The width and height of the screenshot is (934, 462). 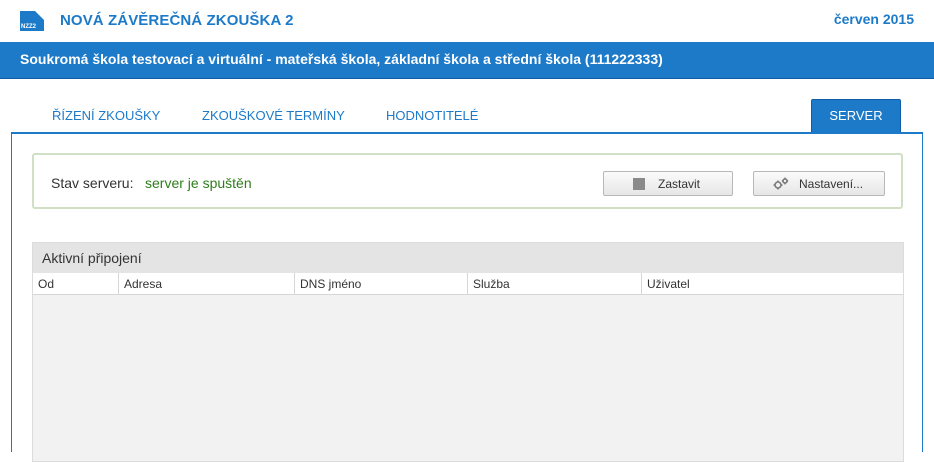 I want to click on column-header-service: Služba, so click(x=555, y=283).